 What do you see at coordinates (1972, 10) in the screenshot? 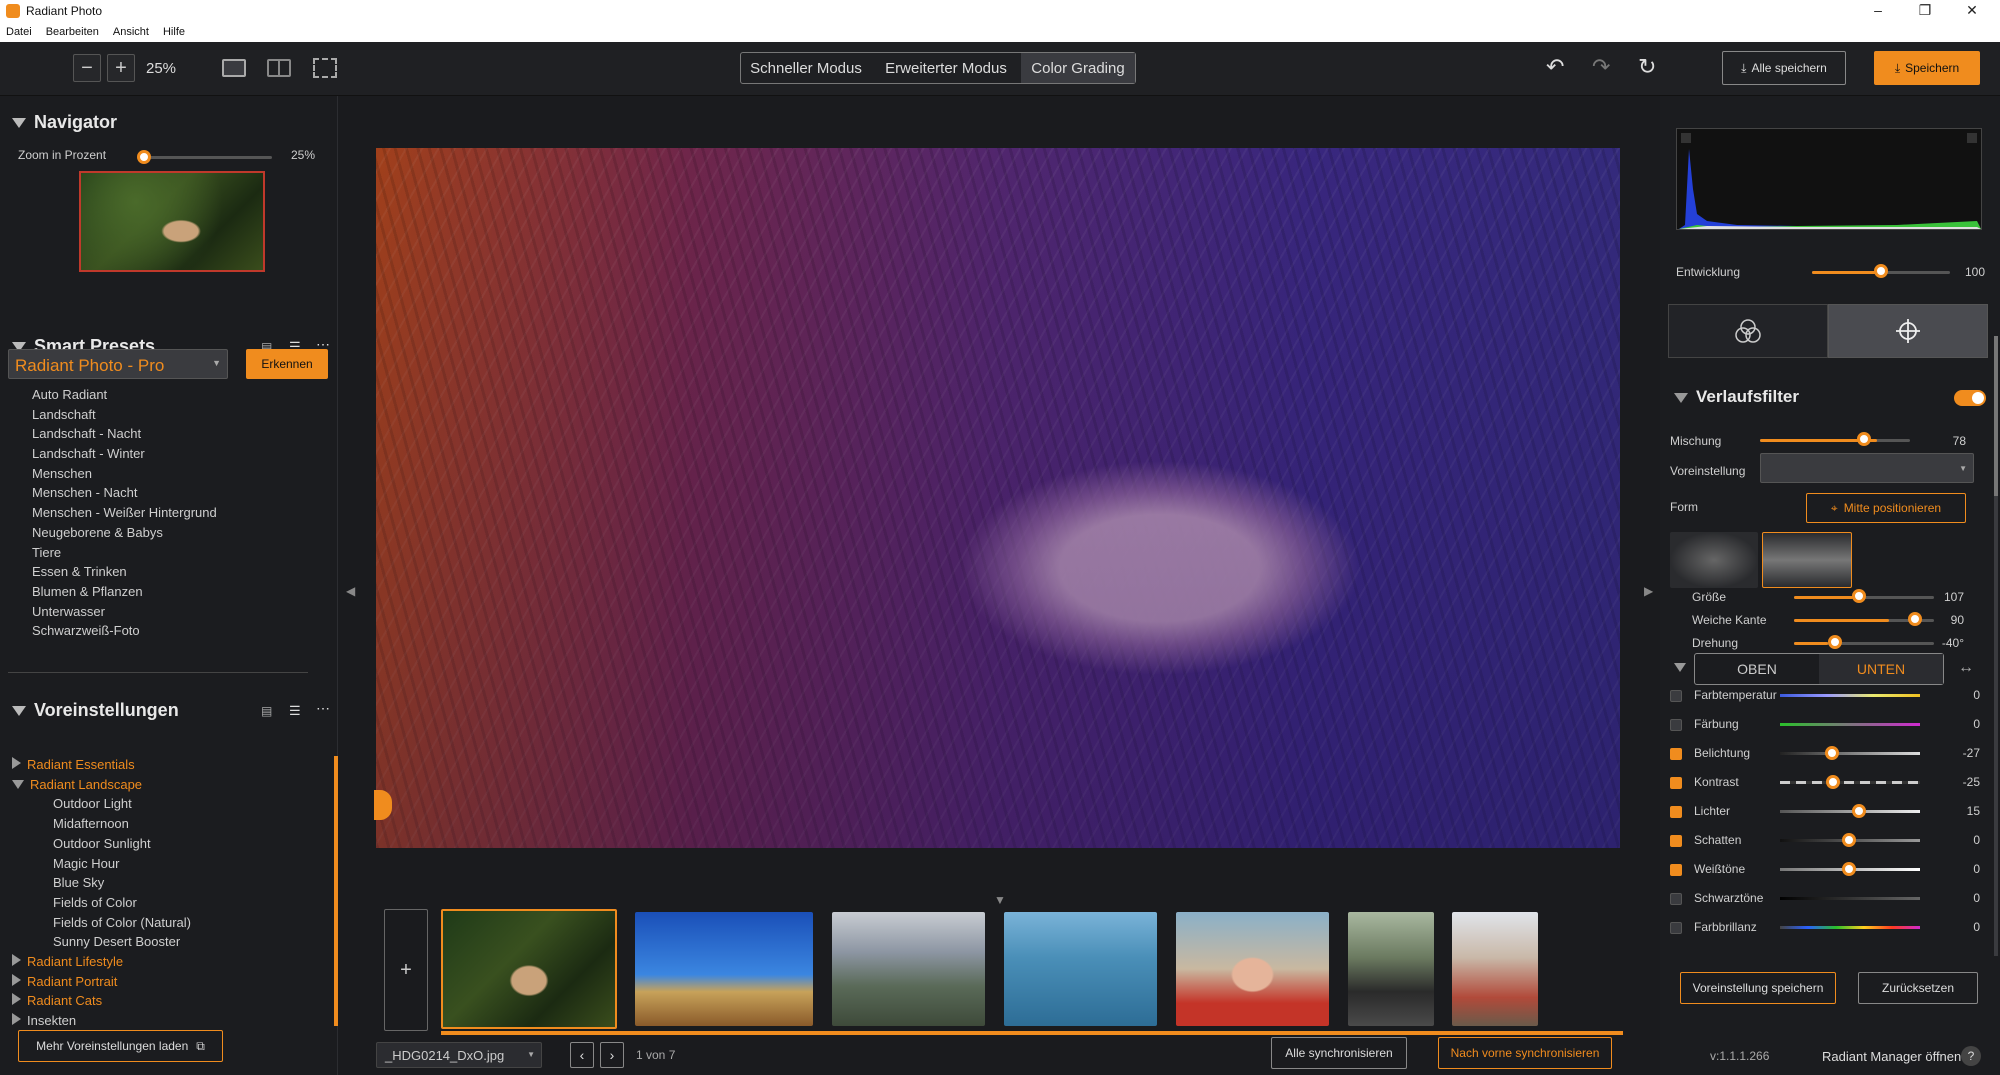
I see `close-icon: ✕` at bounding box center [1972, 10].